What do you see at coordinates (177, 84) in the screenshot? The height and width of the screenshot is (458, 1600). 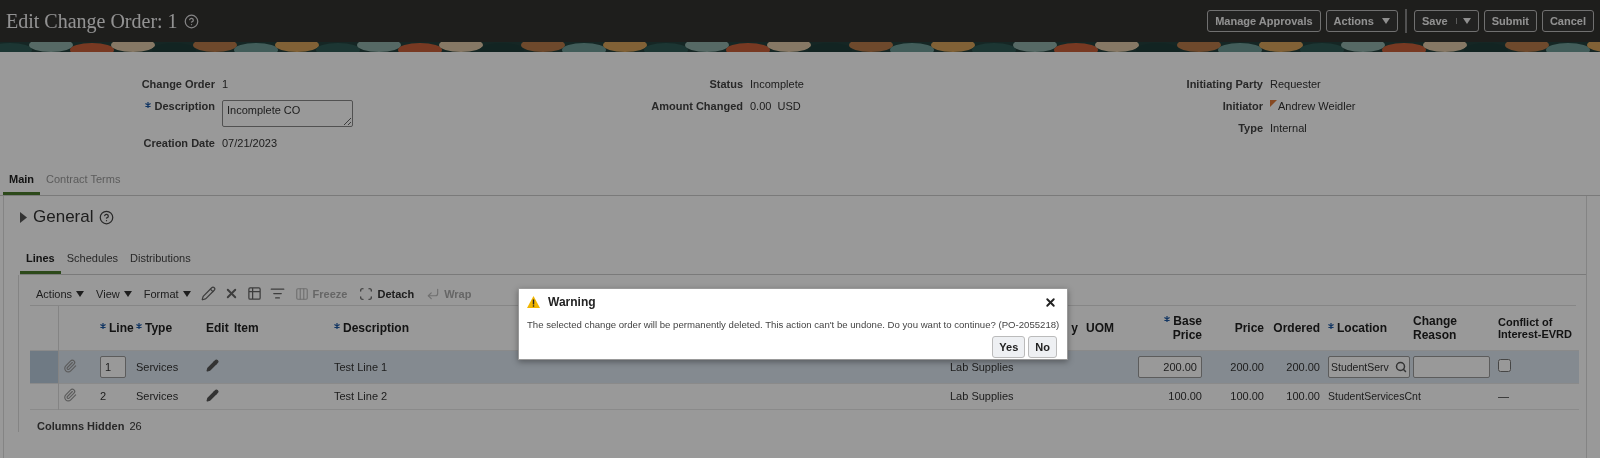 I see `field-label: Change Order` at bounding box center [177, 84].